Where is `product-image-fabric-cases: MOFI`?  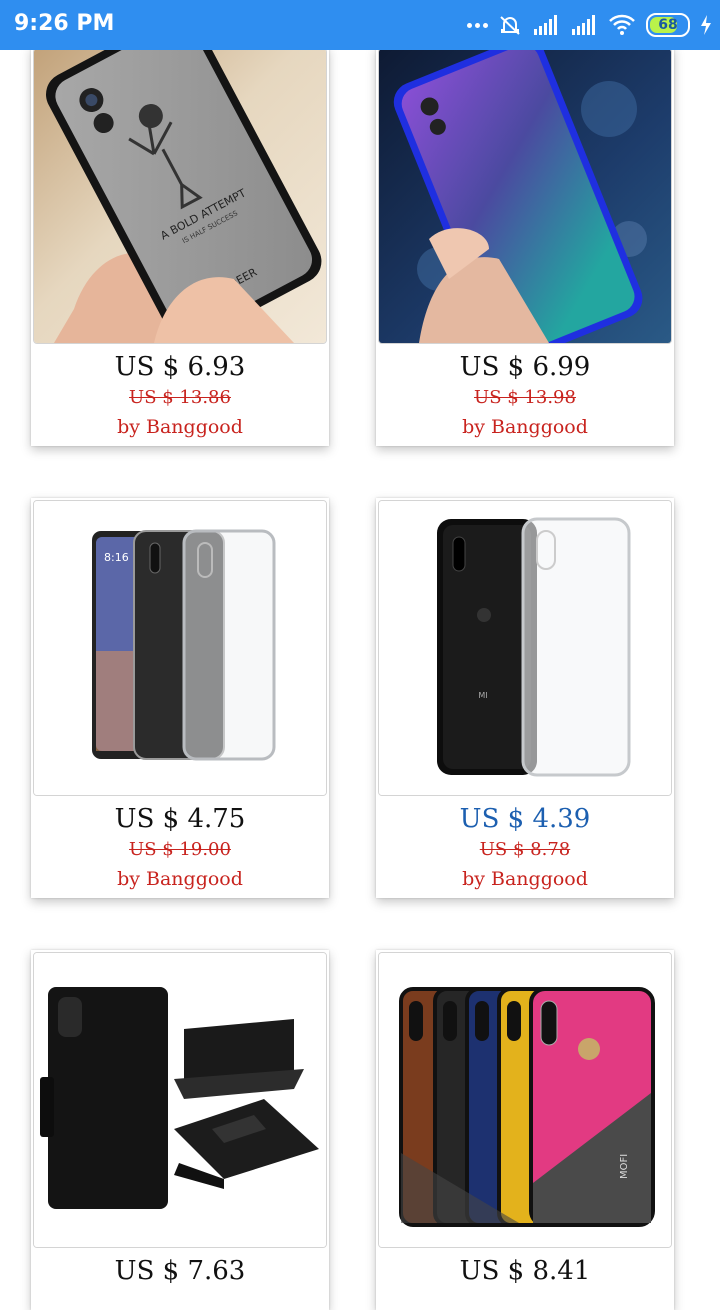
product-image-fabric-cases: MOFI is located at coordinates (525, 1100).